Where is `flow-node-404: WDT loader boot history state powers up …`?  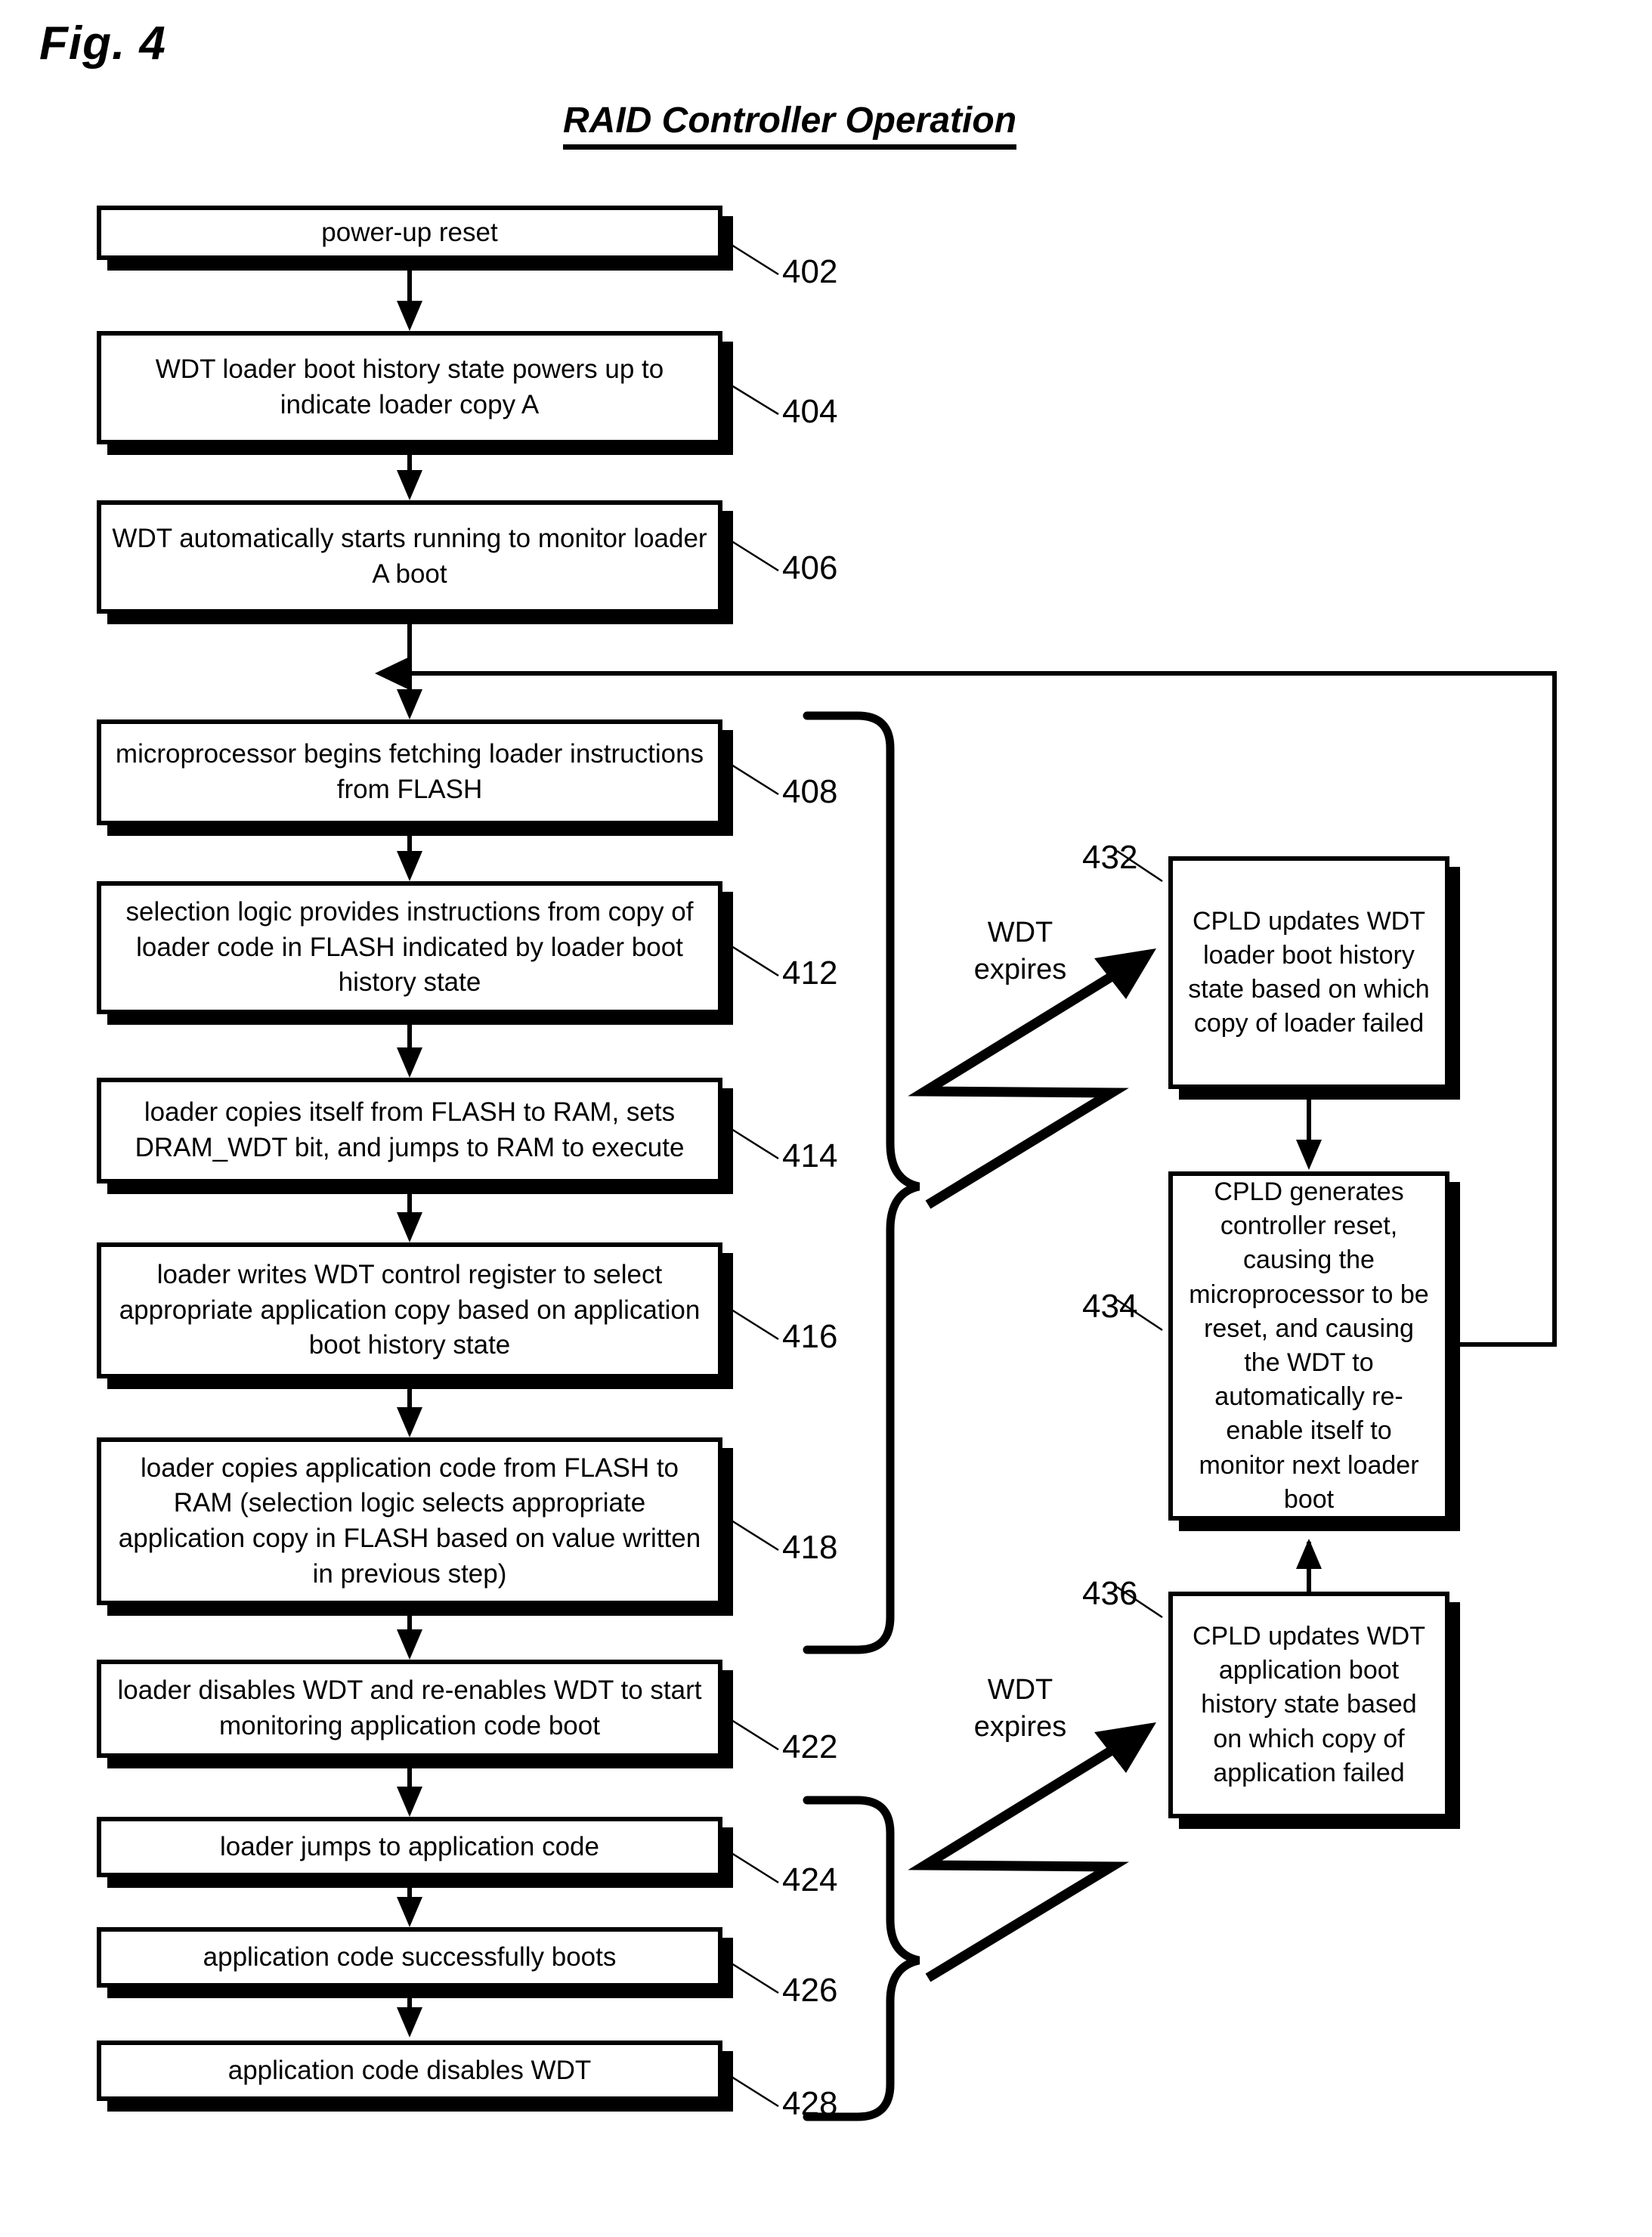
flow-node-404: WDT loader boot history state powers up … is located at coordinates (409, 387).